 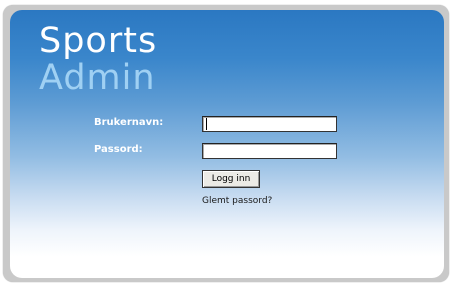 What do you see at coordinates (97, 78) in the screenshot?
I see `logo-admin-text: Admin` at bounding box center [97, 78].